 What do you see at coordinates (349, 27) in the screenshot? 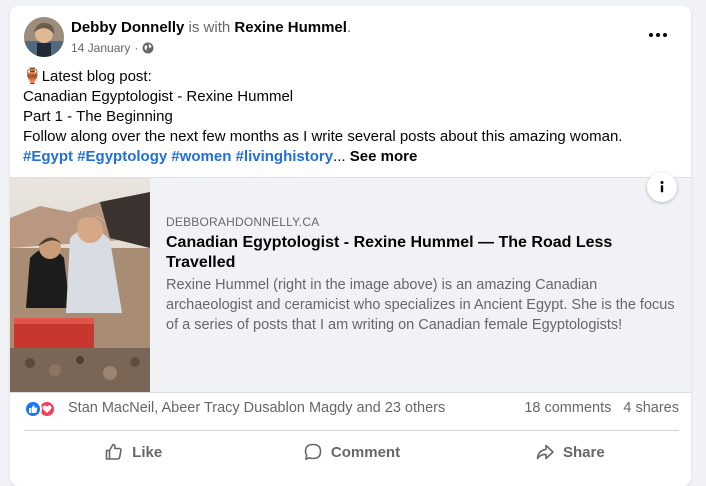
I see `period: .` at bounding box center [349, 27].